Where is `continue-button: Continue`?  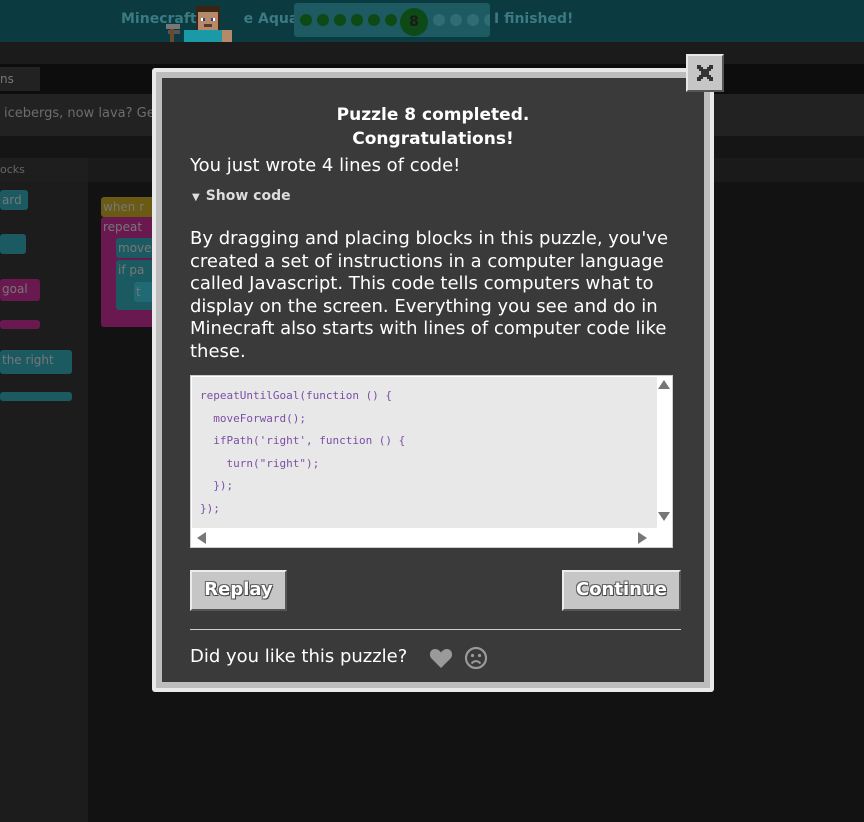 continue-button: Continue is located at coordinates (621, 590).